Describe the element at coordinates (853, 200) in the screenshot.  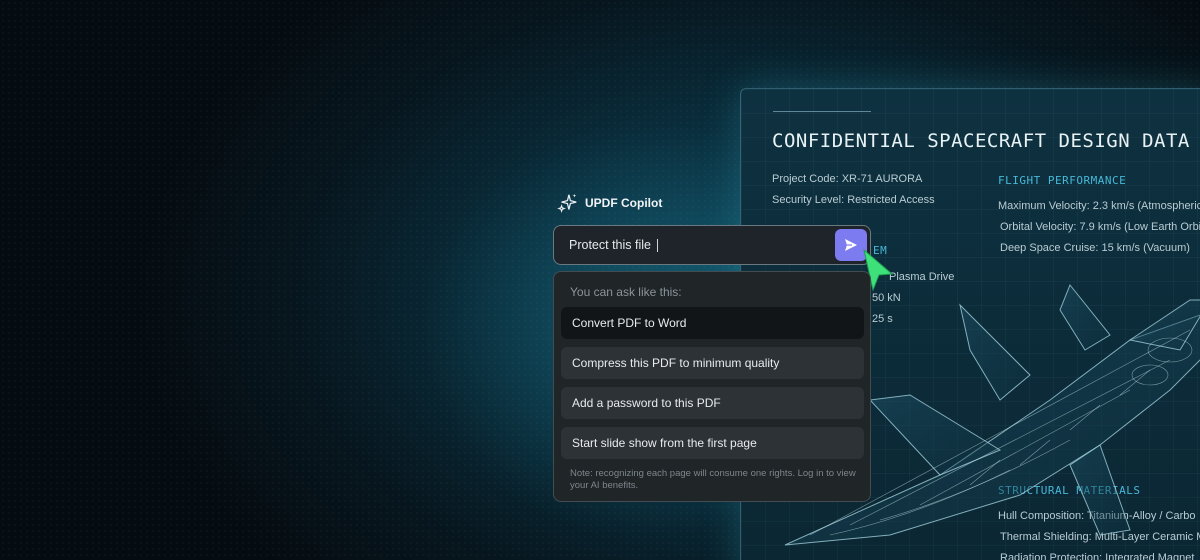
I see `security-level: Security Level: Restricted Access` at that location.